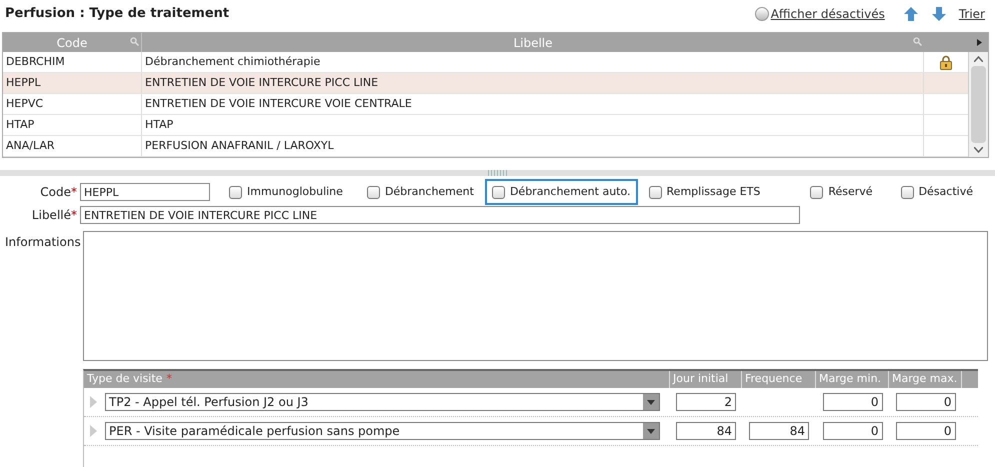 This screenshot has width=995, height=467. What do you see at coordinates (761, 14) in the screenshot?
I see `toggle-icon` at bounding box center [761, 14].